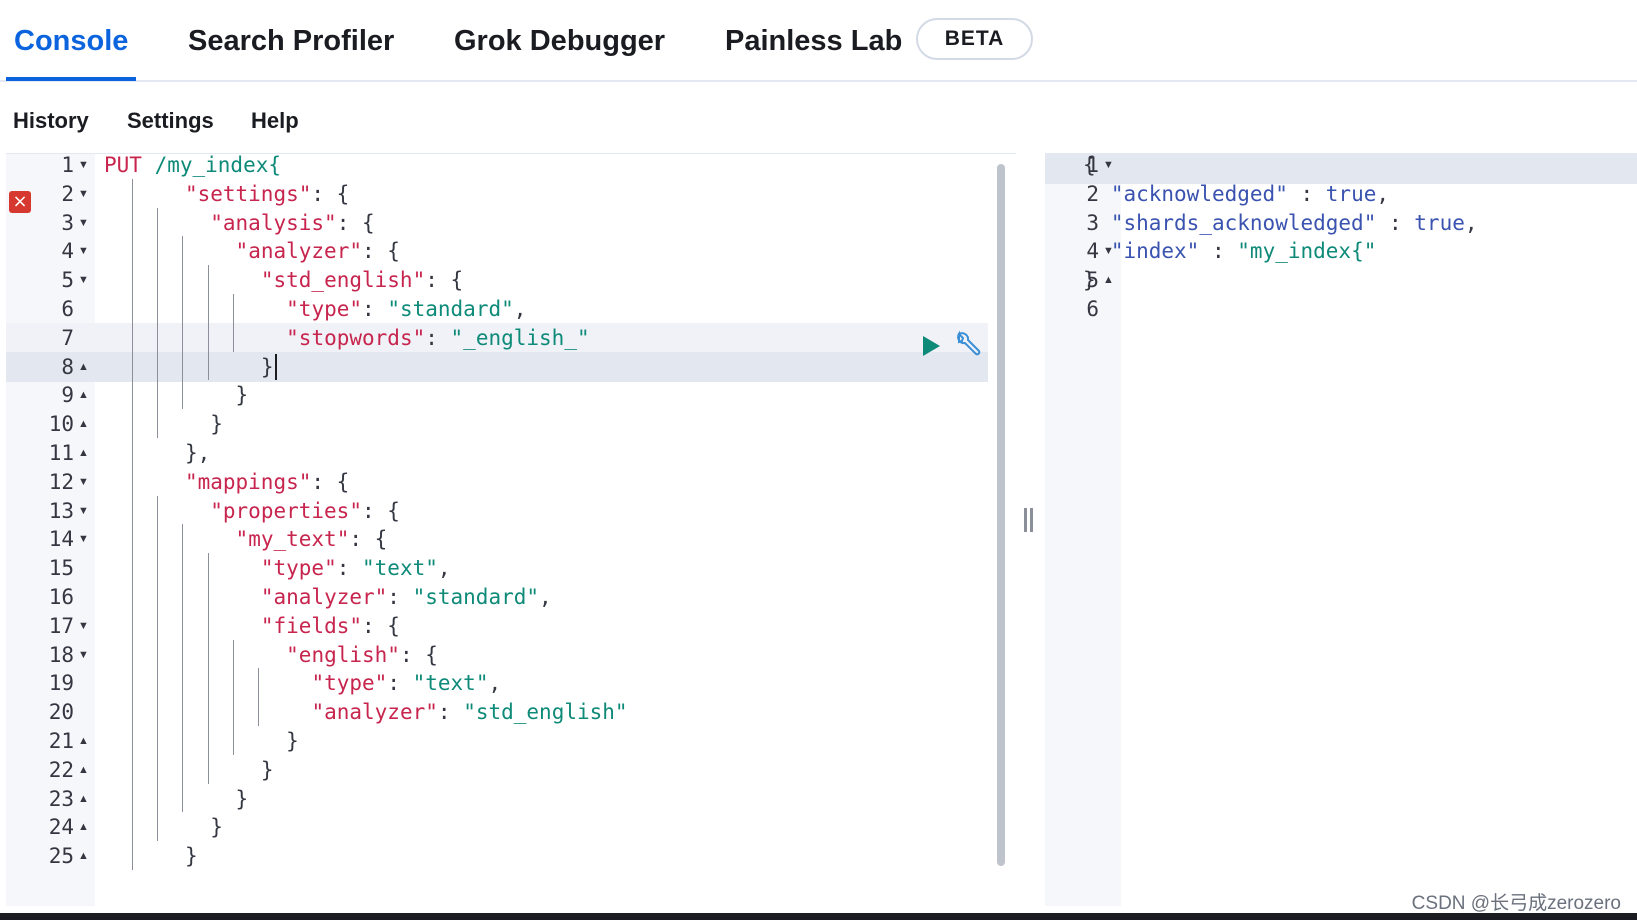  What do you see at coordinates (968, 345) in the screenshot?
I see `wrench-icon` at bounding box center [968, 345].